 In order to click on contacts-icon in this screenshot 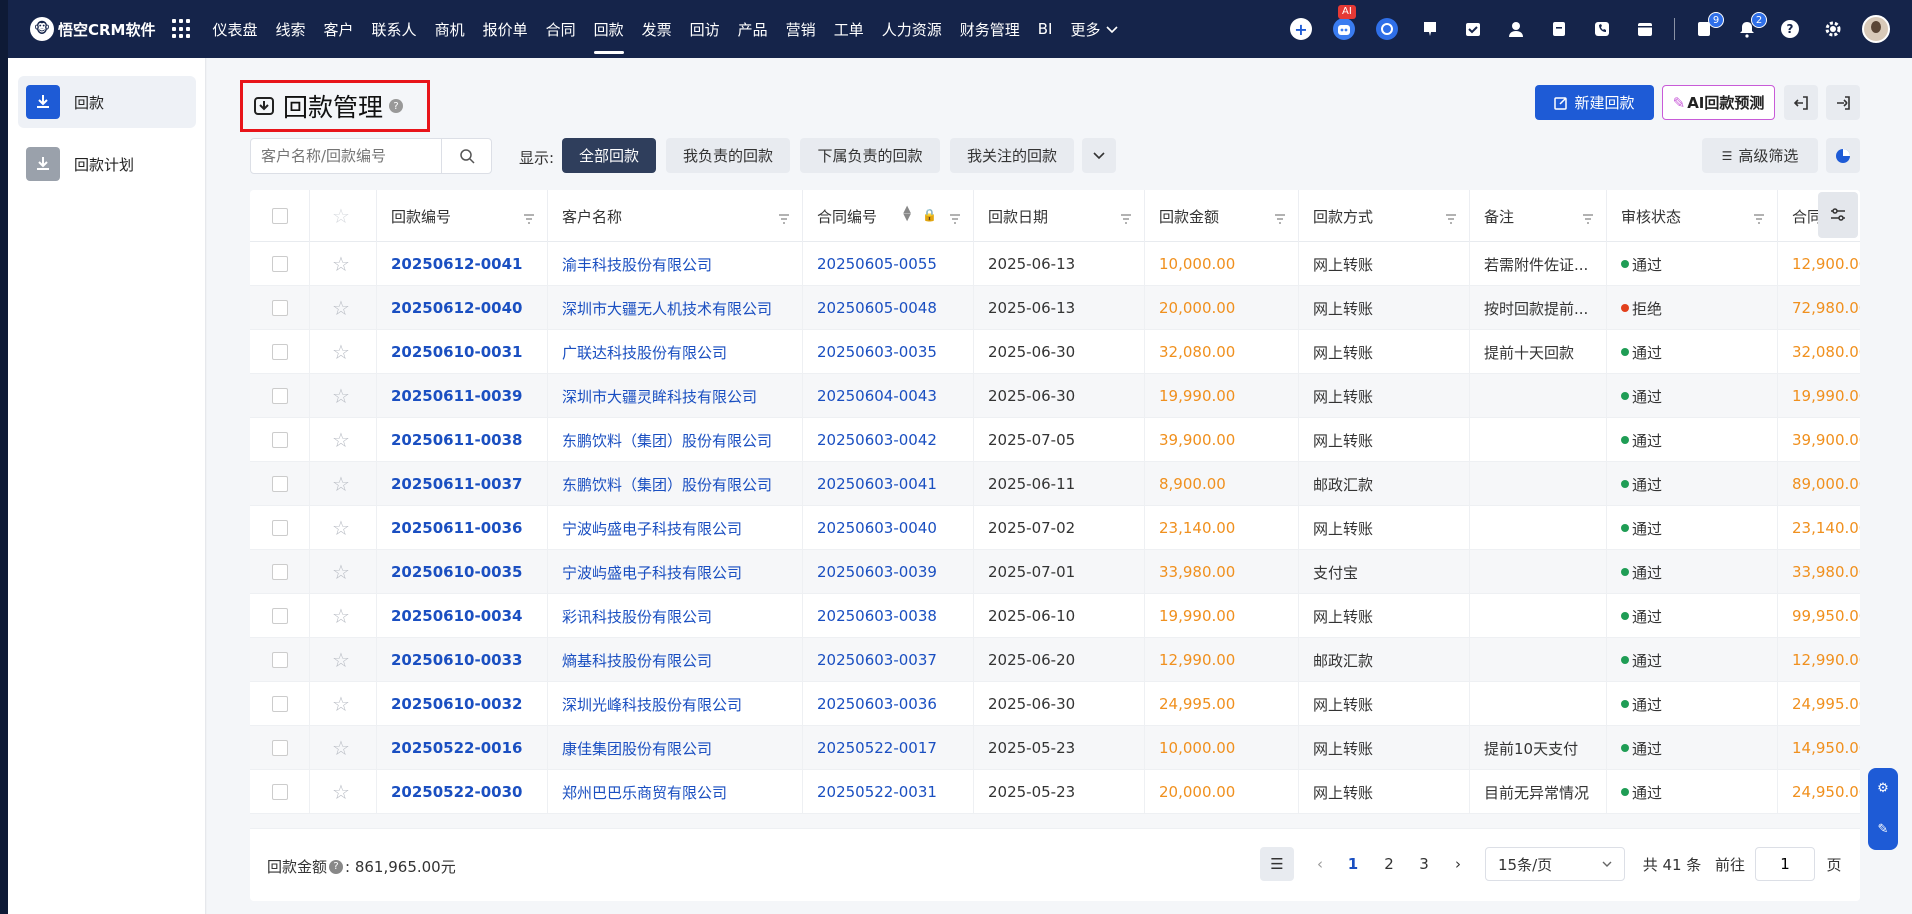, I will do `click(1516, 29)`.